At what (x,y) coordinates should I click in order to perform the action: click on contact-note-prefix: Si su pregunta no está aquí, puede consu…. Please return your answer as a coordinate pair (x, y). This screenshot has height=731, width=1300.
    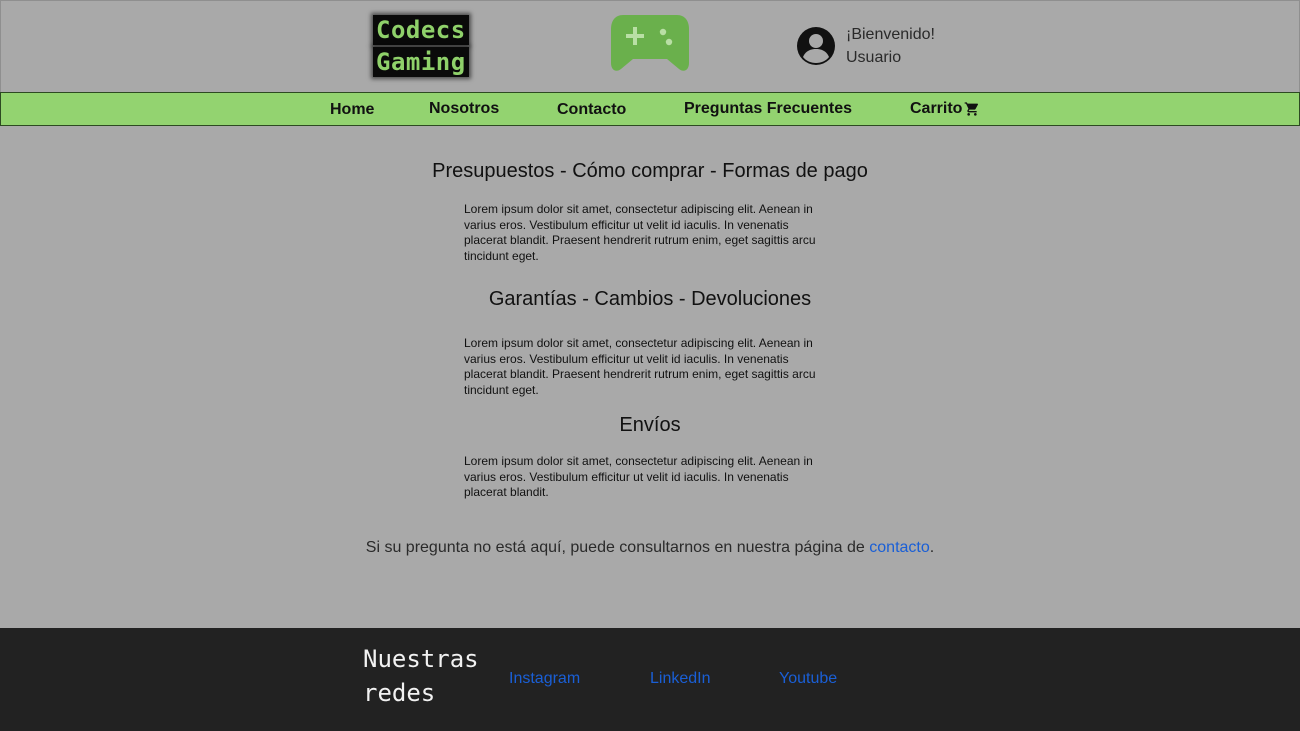
    Looking at the image, I should click on (617, 547).